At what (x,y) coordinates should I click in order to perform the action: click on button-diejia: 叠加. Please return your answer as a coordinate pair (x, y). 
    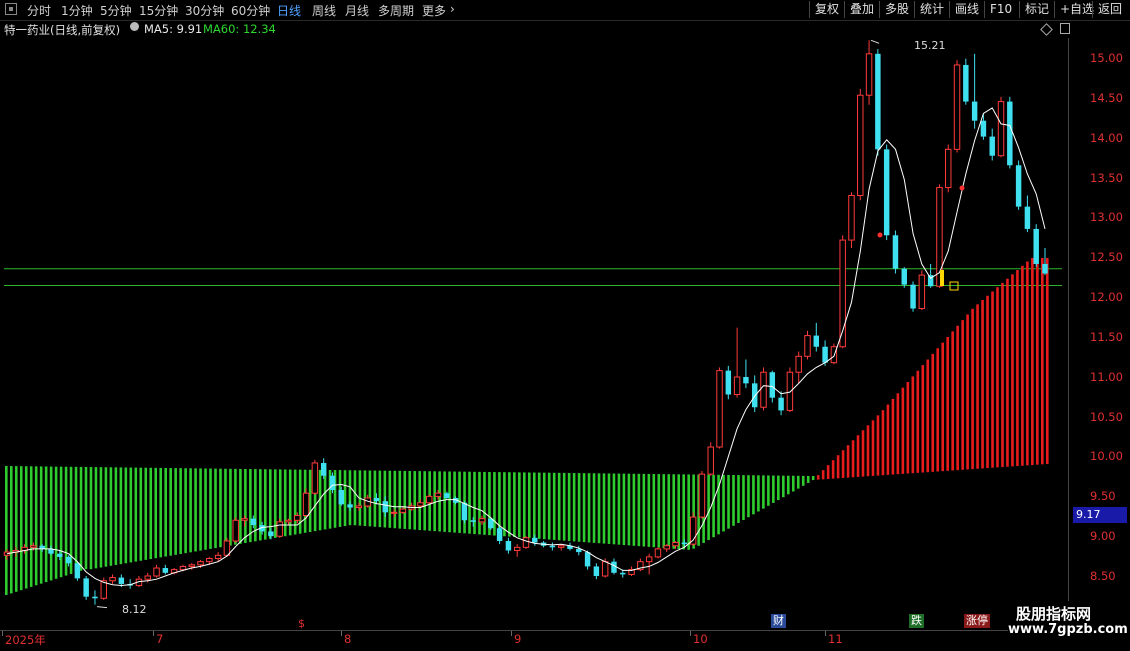
    Looking at the image, I should click on (861, 9).